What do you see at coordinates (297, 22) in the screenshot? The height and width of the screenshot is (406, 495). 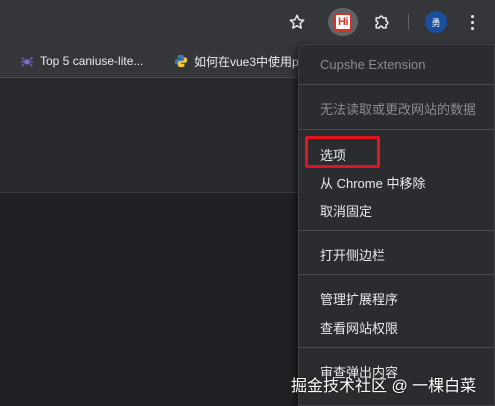 I see `bookmark-star-icon` at bounding box center [297, 22].